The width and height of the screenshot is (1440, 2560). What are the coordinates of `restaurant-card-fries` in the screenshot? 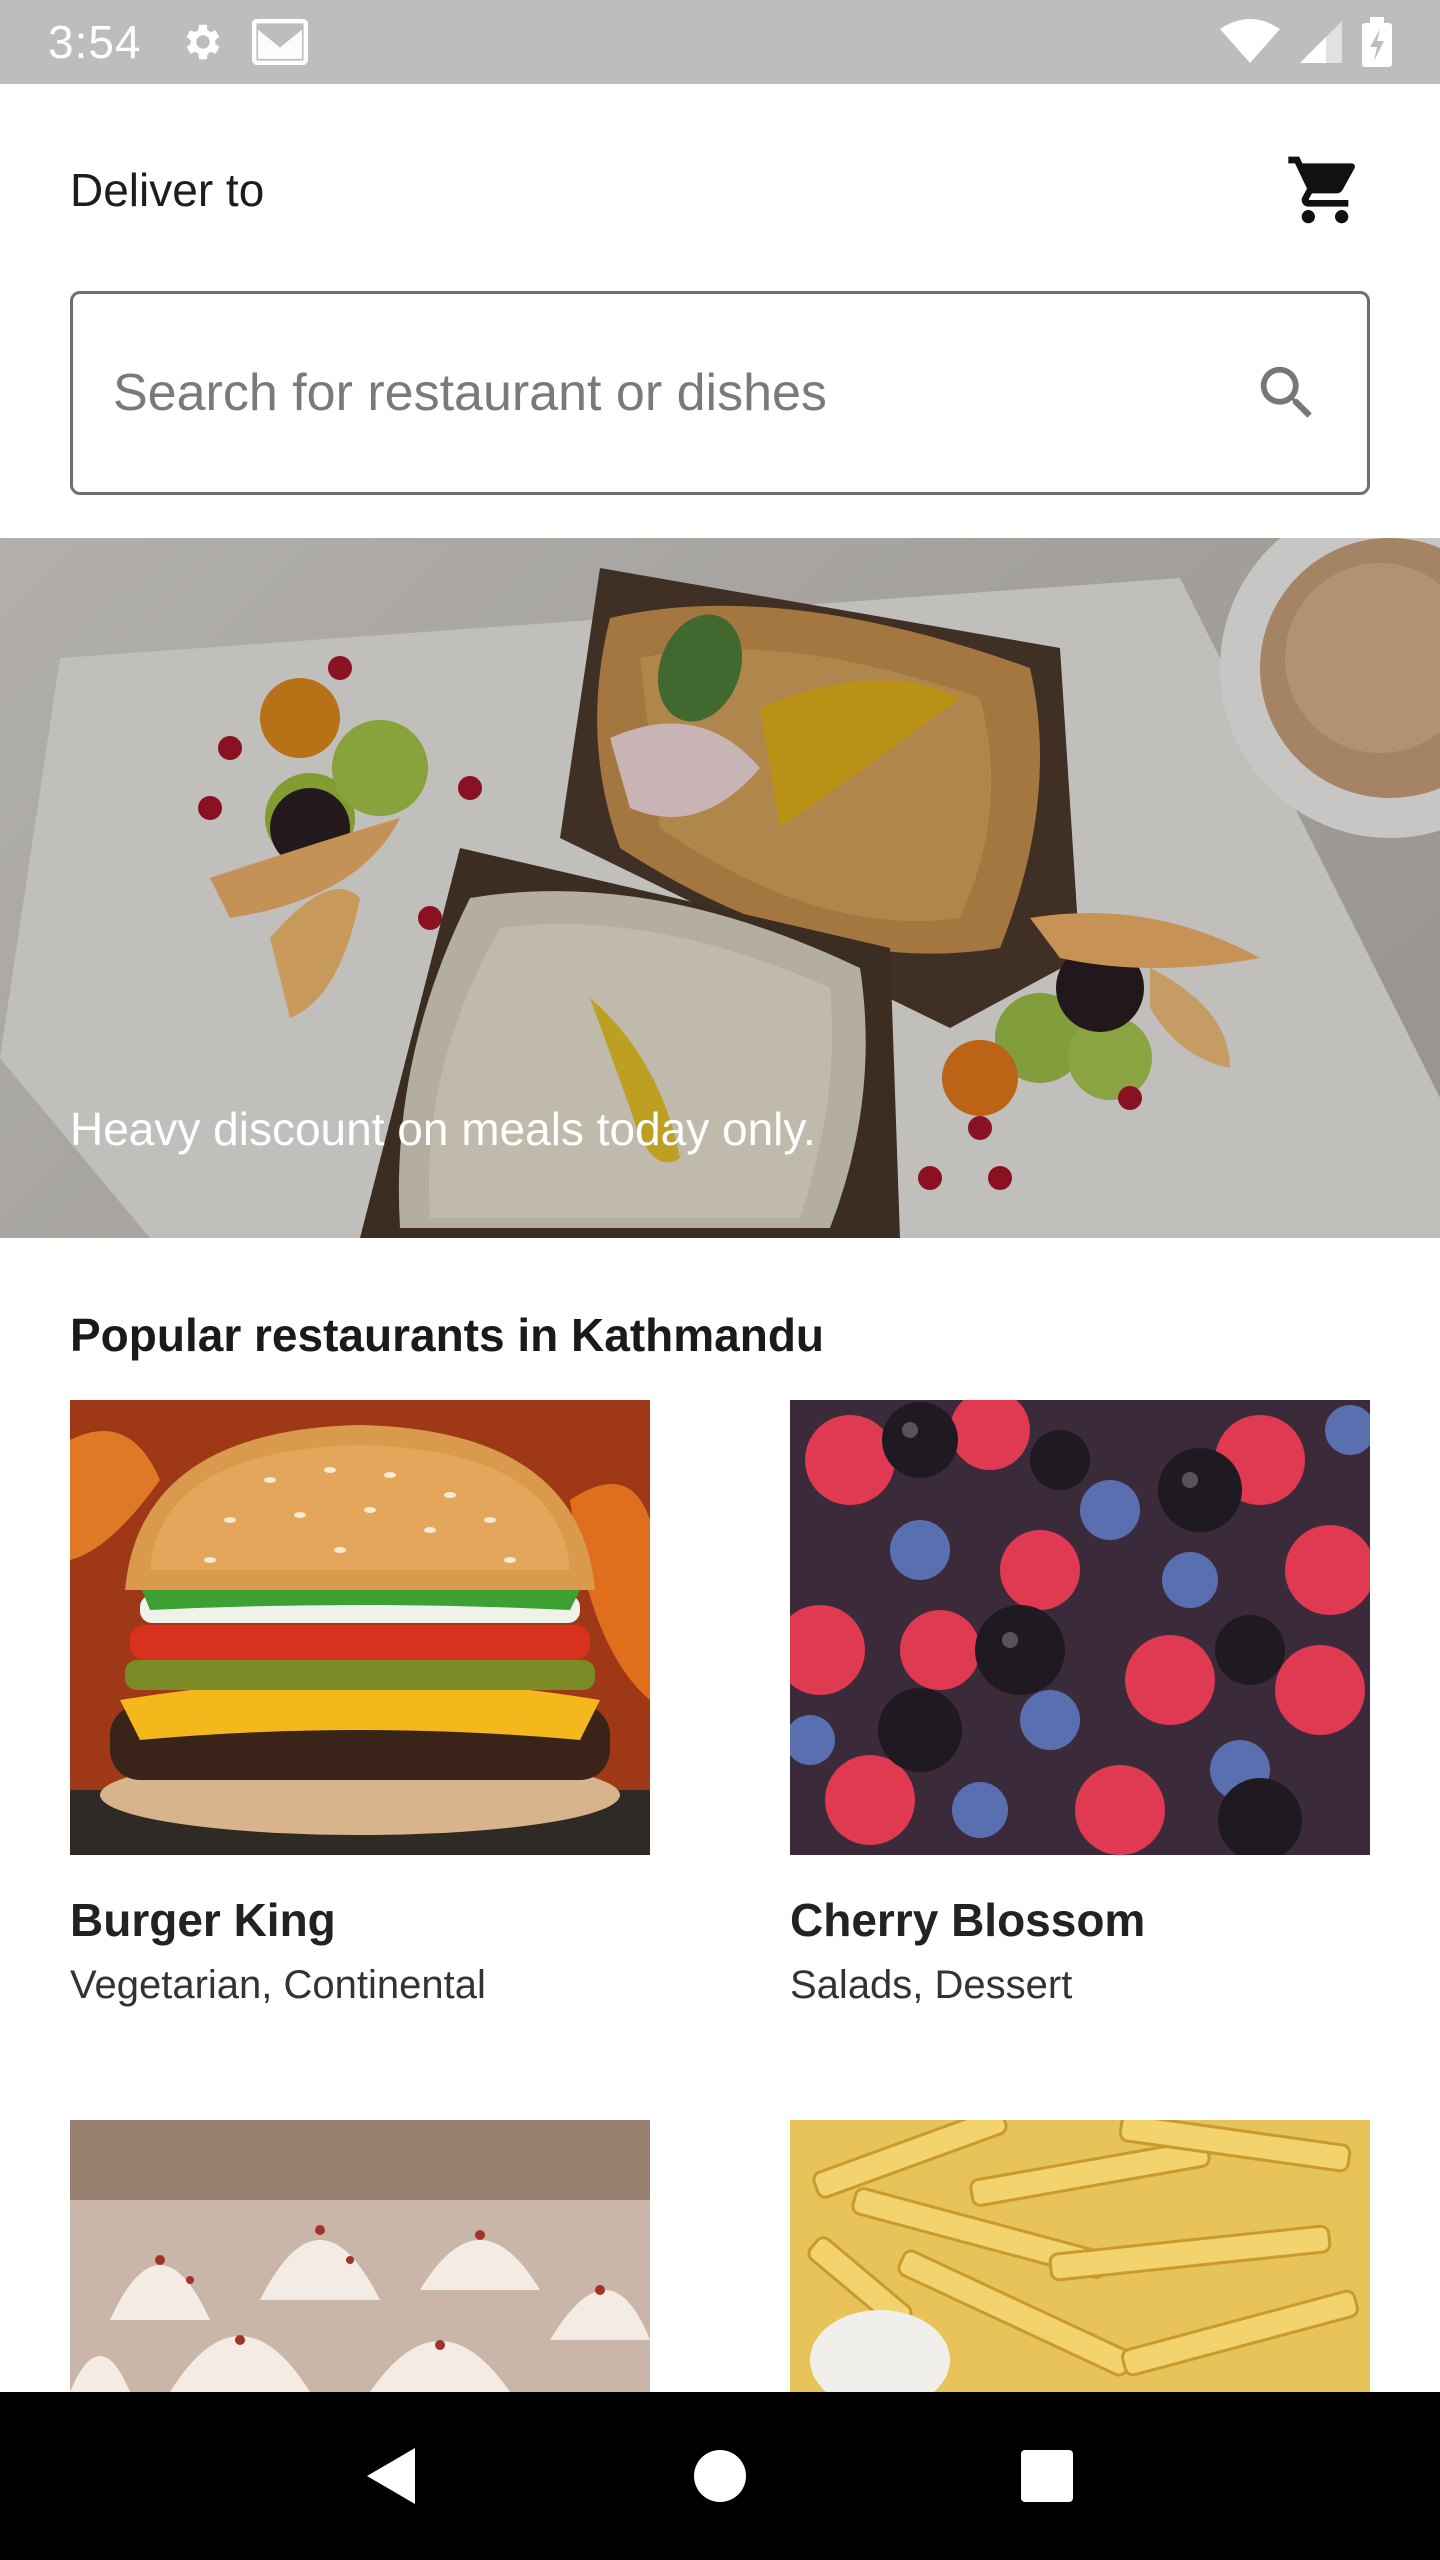 It's located at (1080, 2256).